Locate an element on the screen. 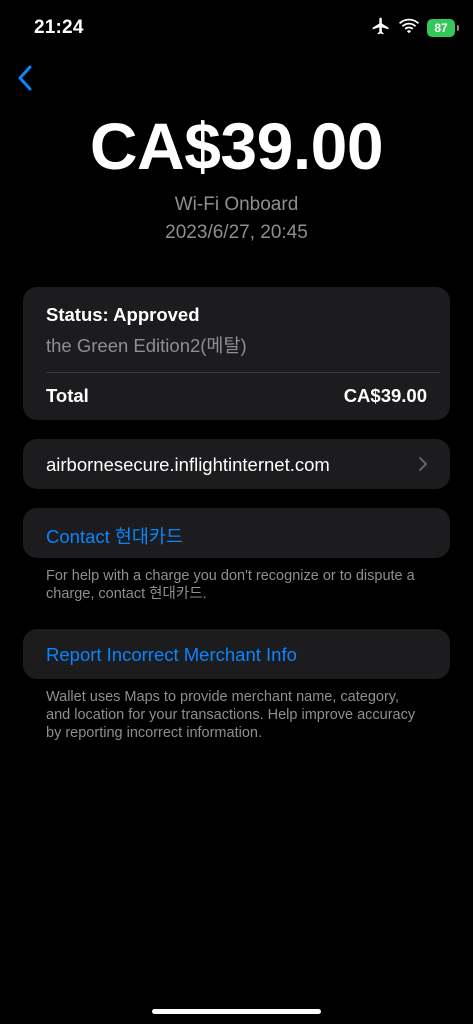 Image resolution: width=473 pixels, height=1024 pixels. chevron-left-icon is located at coordinates (25, 80).